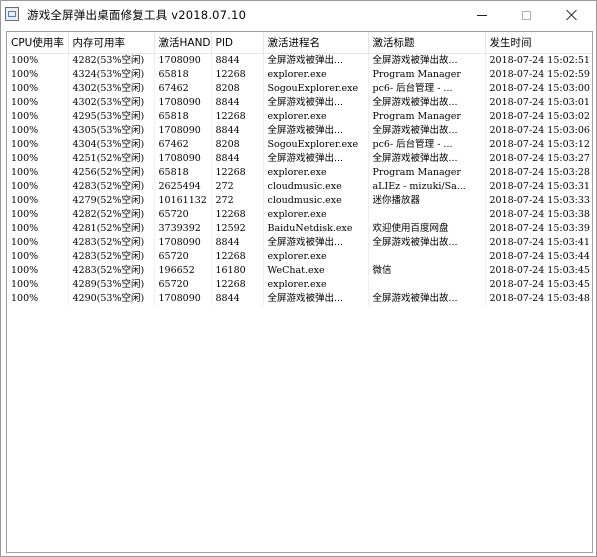 The height and width of the screenshot is (557, 597). Describe the element at coordinates (237, 89) in the screenshot. I see `cell-pid: 8208` at that location.